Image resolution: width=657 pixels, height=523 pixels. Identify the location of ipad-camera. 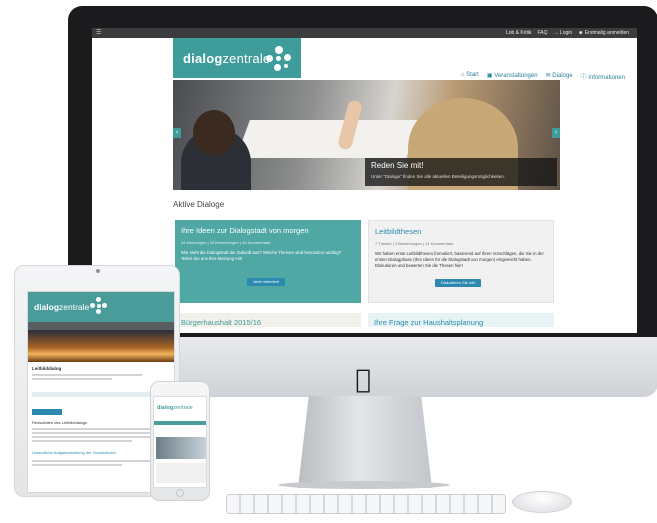
(98, 271).